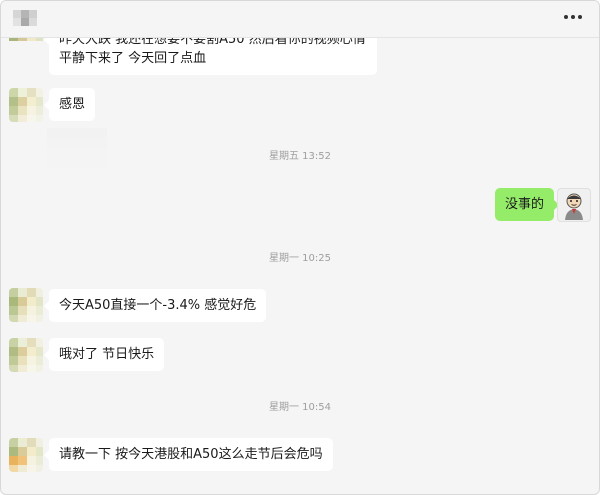 The image size is (600, 495). I want to click on message-text: 感恩, so click(72, 104).